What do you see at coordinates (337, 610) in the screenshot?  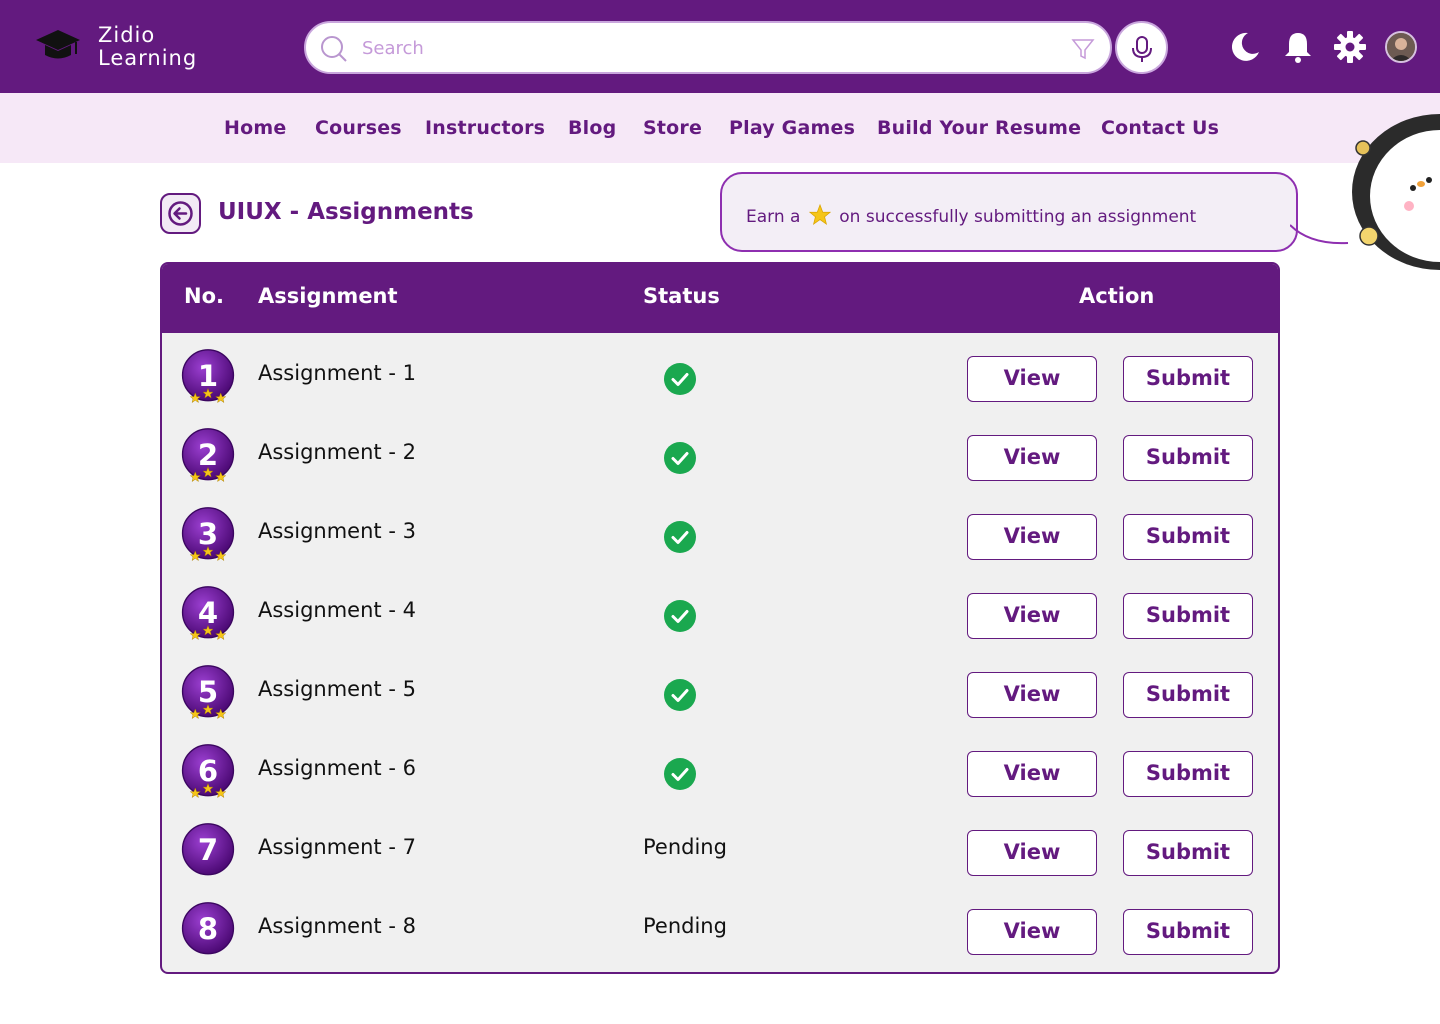 I see `assignment-name: Assignment - 4` at bounding box center [337, 610].